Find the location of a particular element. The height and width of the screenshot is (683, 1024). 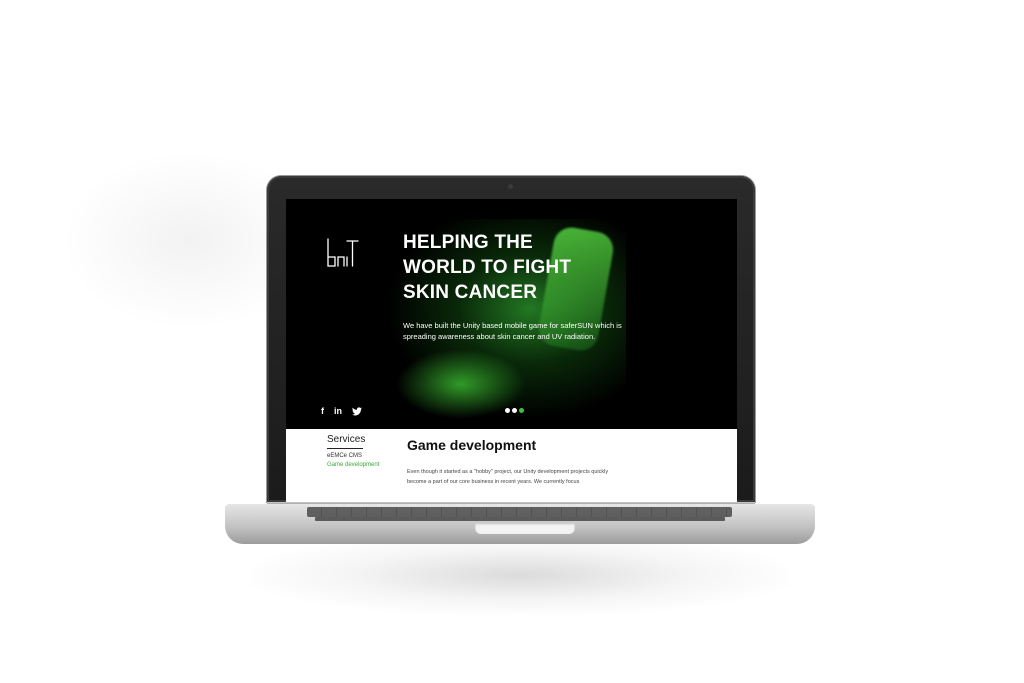

social-links: f in is located at coordinates (341, 411).